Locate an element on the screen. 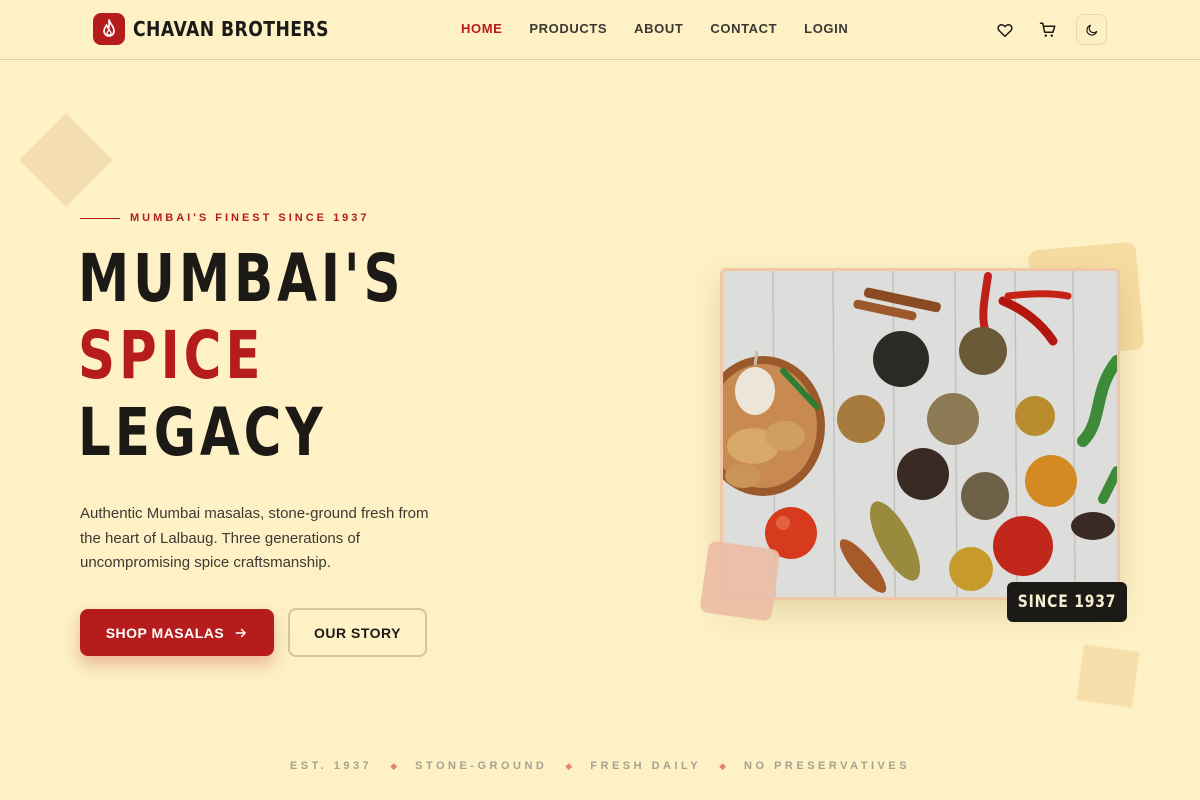  shop-masalas-label: SHOP MASALAS is located at coordinates (165, 632).